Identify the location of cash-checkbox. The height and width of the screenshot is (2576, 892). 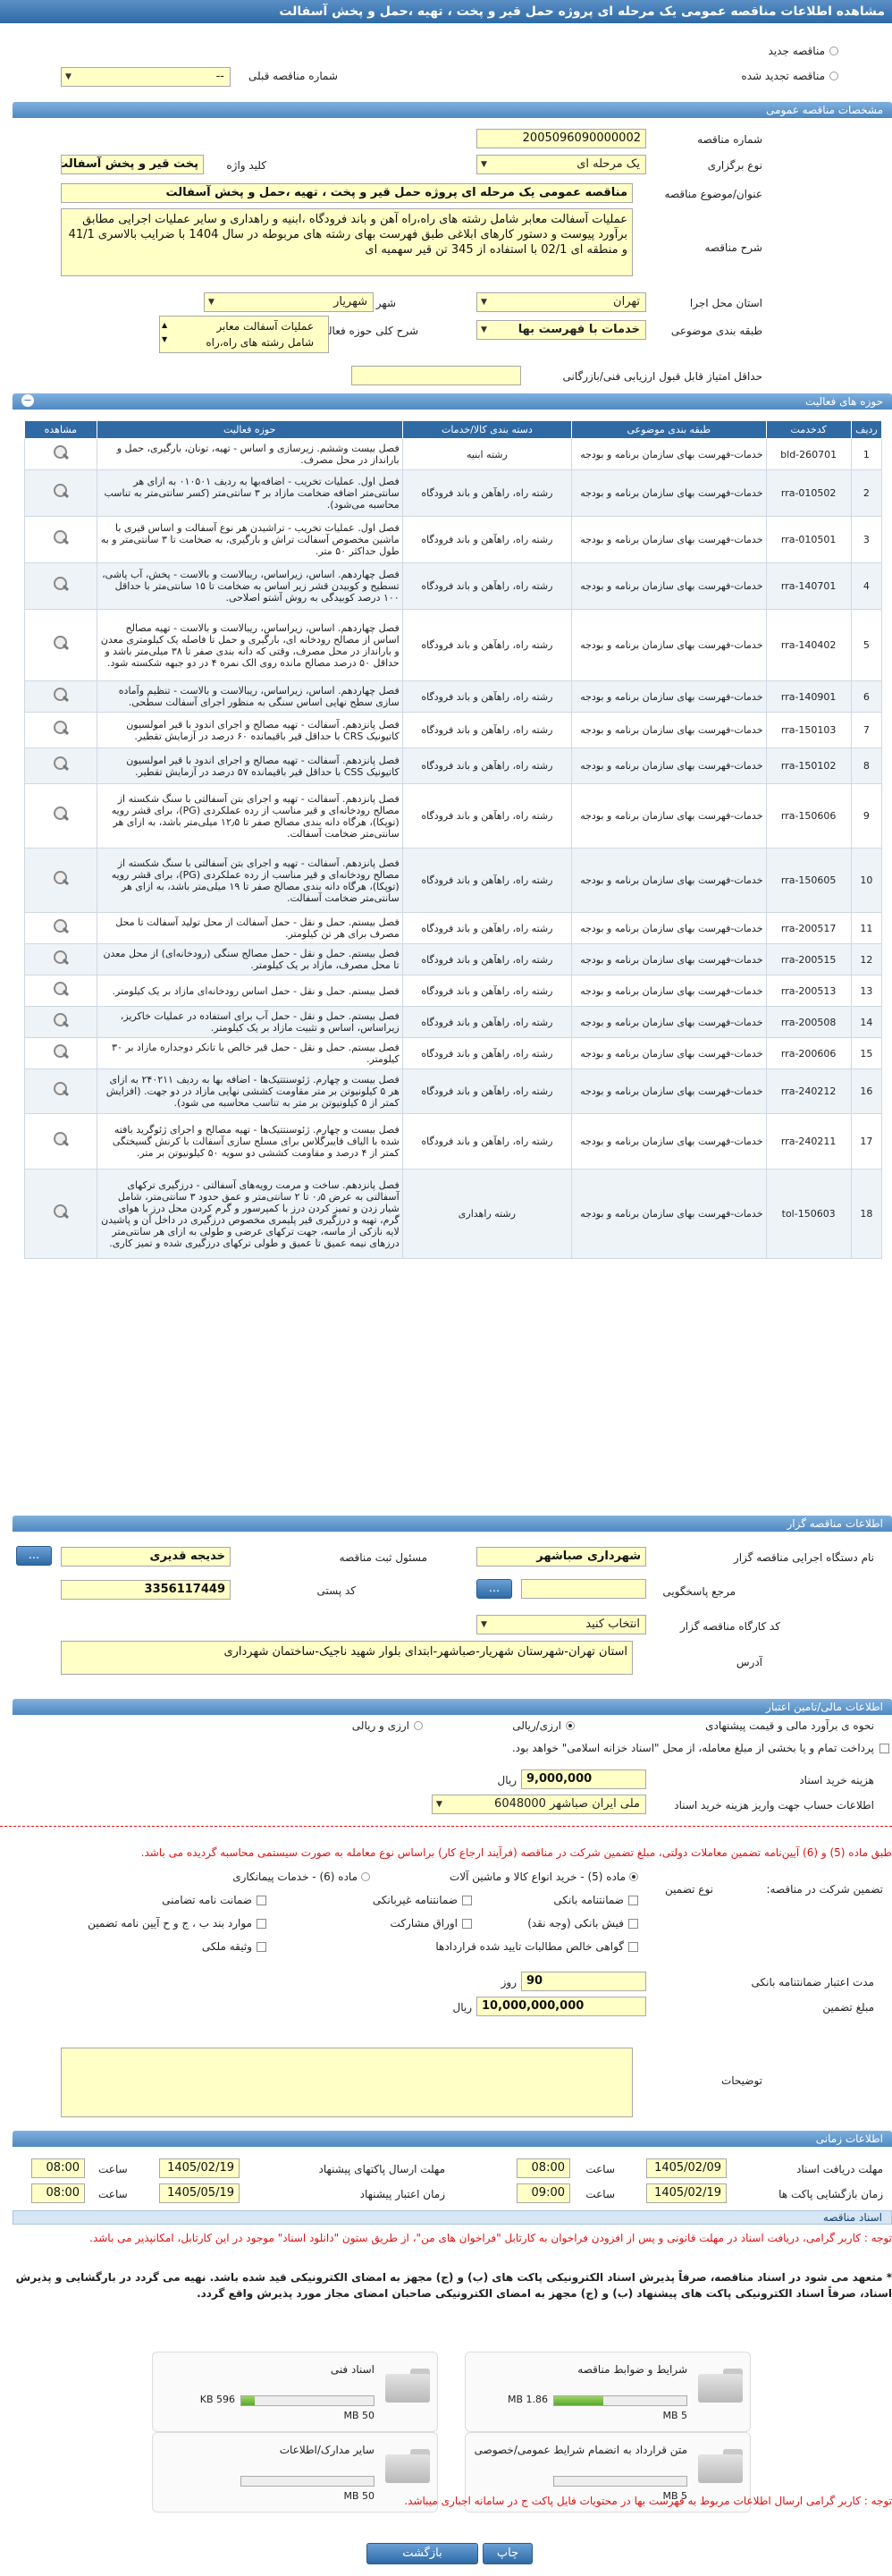
(633, 1924).